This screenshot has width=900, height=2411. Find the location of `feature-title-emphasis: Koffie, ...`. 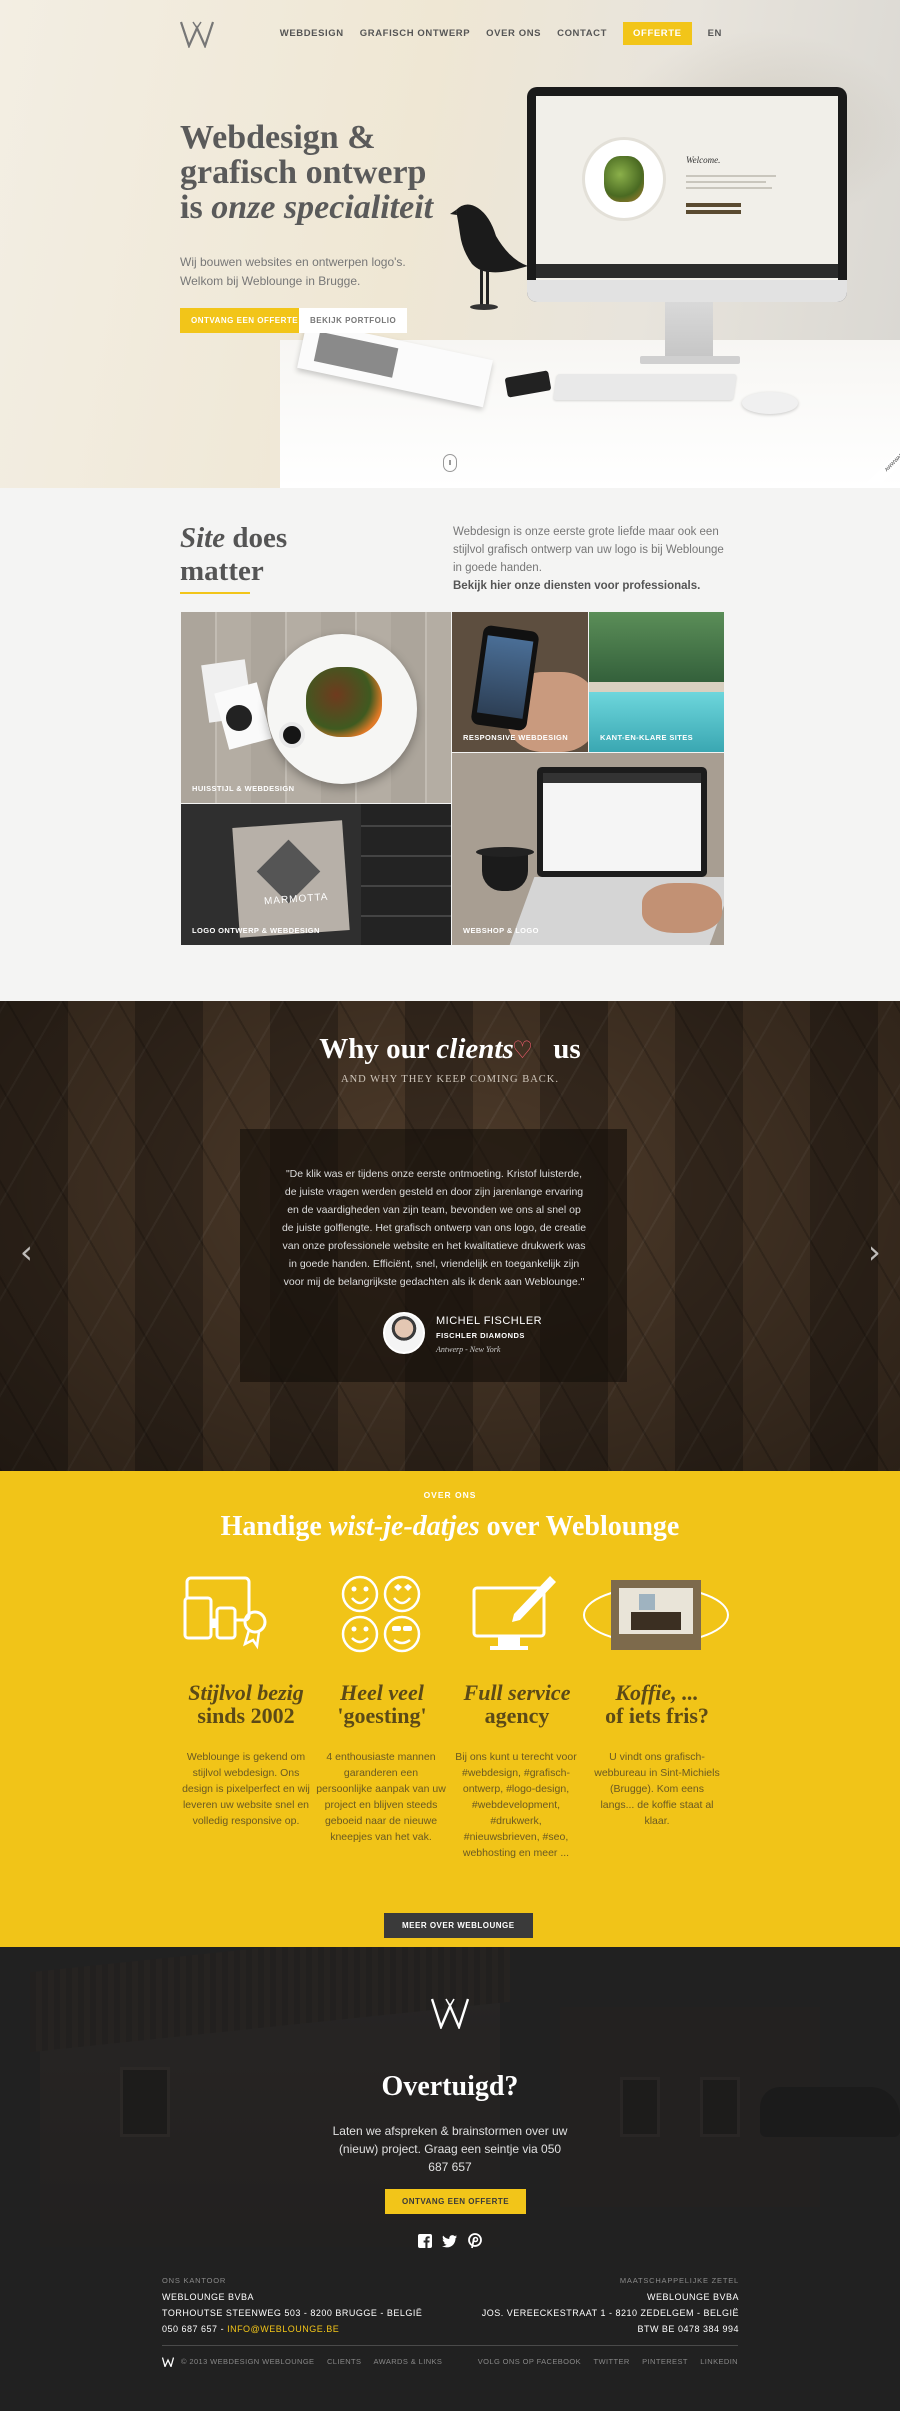

feature-title-emphasis: Koffie, ... is located at coordinates (657, 1692).